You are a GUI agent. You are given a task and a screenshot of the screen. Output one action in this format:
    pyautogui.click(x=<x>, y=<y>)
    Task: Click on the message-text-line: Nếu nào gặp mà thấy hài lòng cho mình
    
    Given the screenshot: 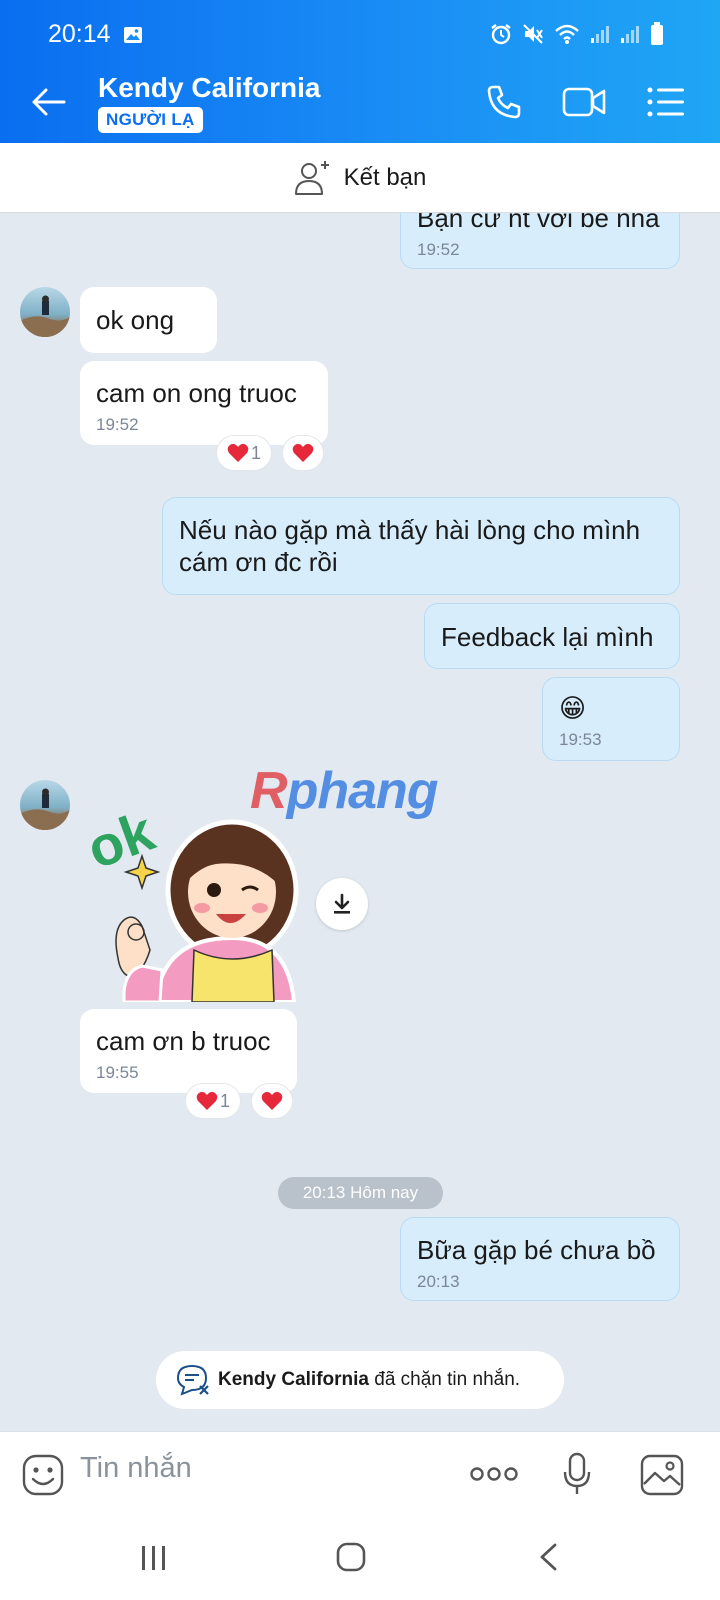 What is the action you would take?
    pyautogui.click(x=410, y=530)
    